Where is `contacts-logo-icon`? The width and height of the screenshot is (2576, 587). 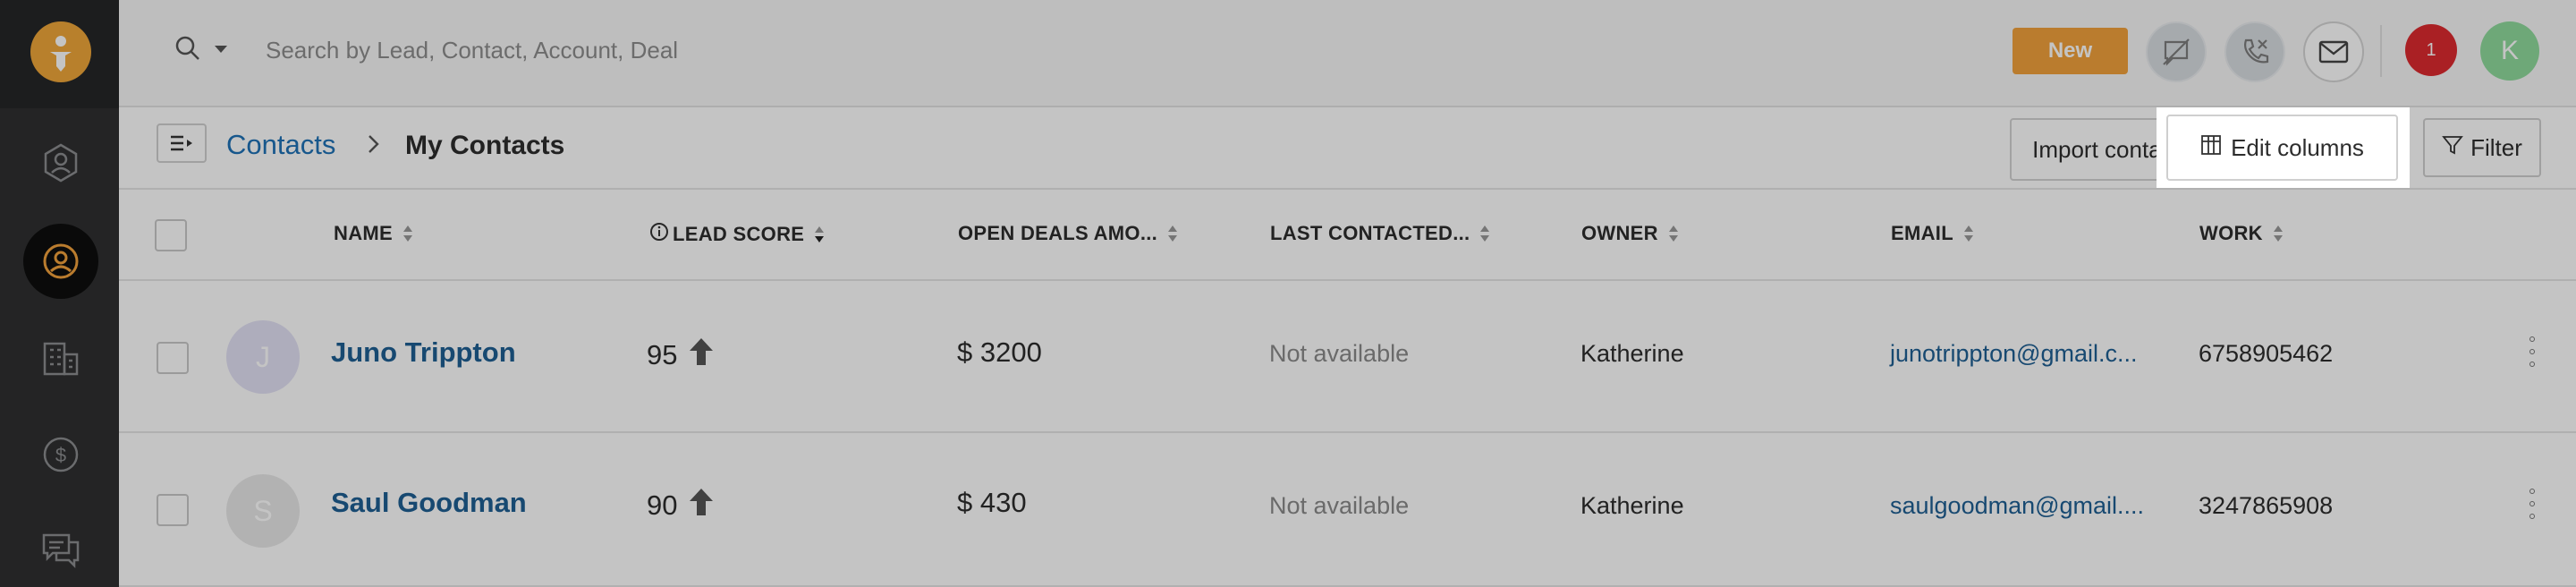 contacts-logo-icon is located at coordinates (60, 51).